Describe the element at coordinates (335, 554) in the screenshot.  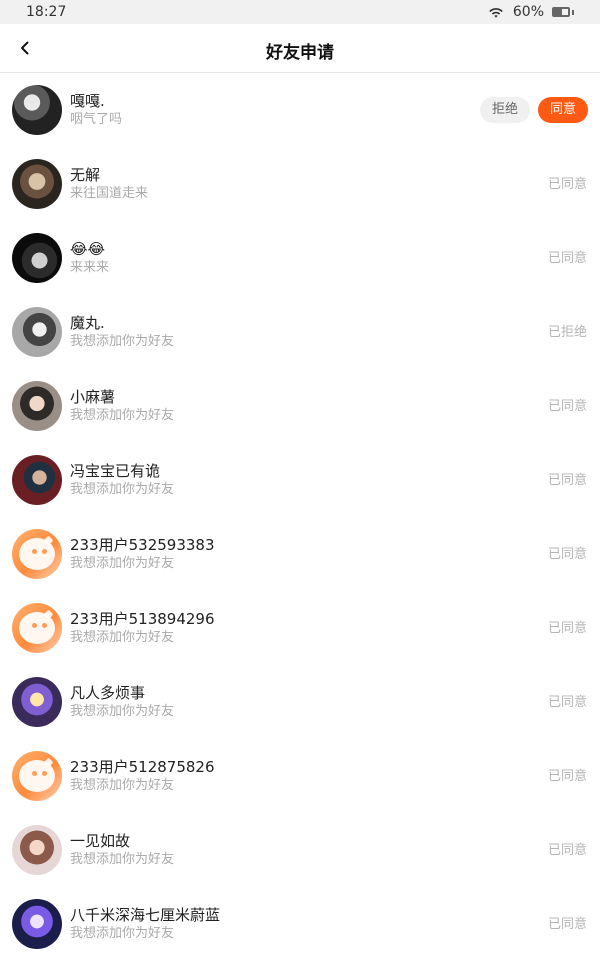
I see `request-info: 233用户532593383 我想添加你为好友` at that location.